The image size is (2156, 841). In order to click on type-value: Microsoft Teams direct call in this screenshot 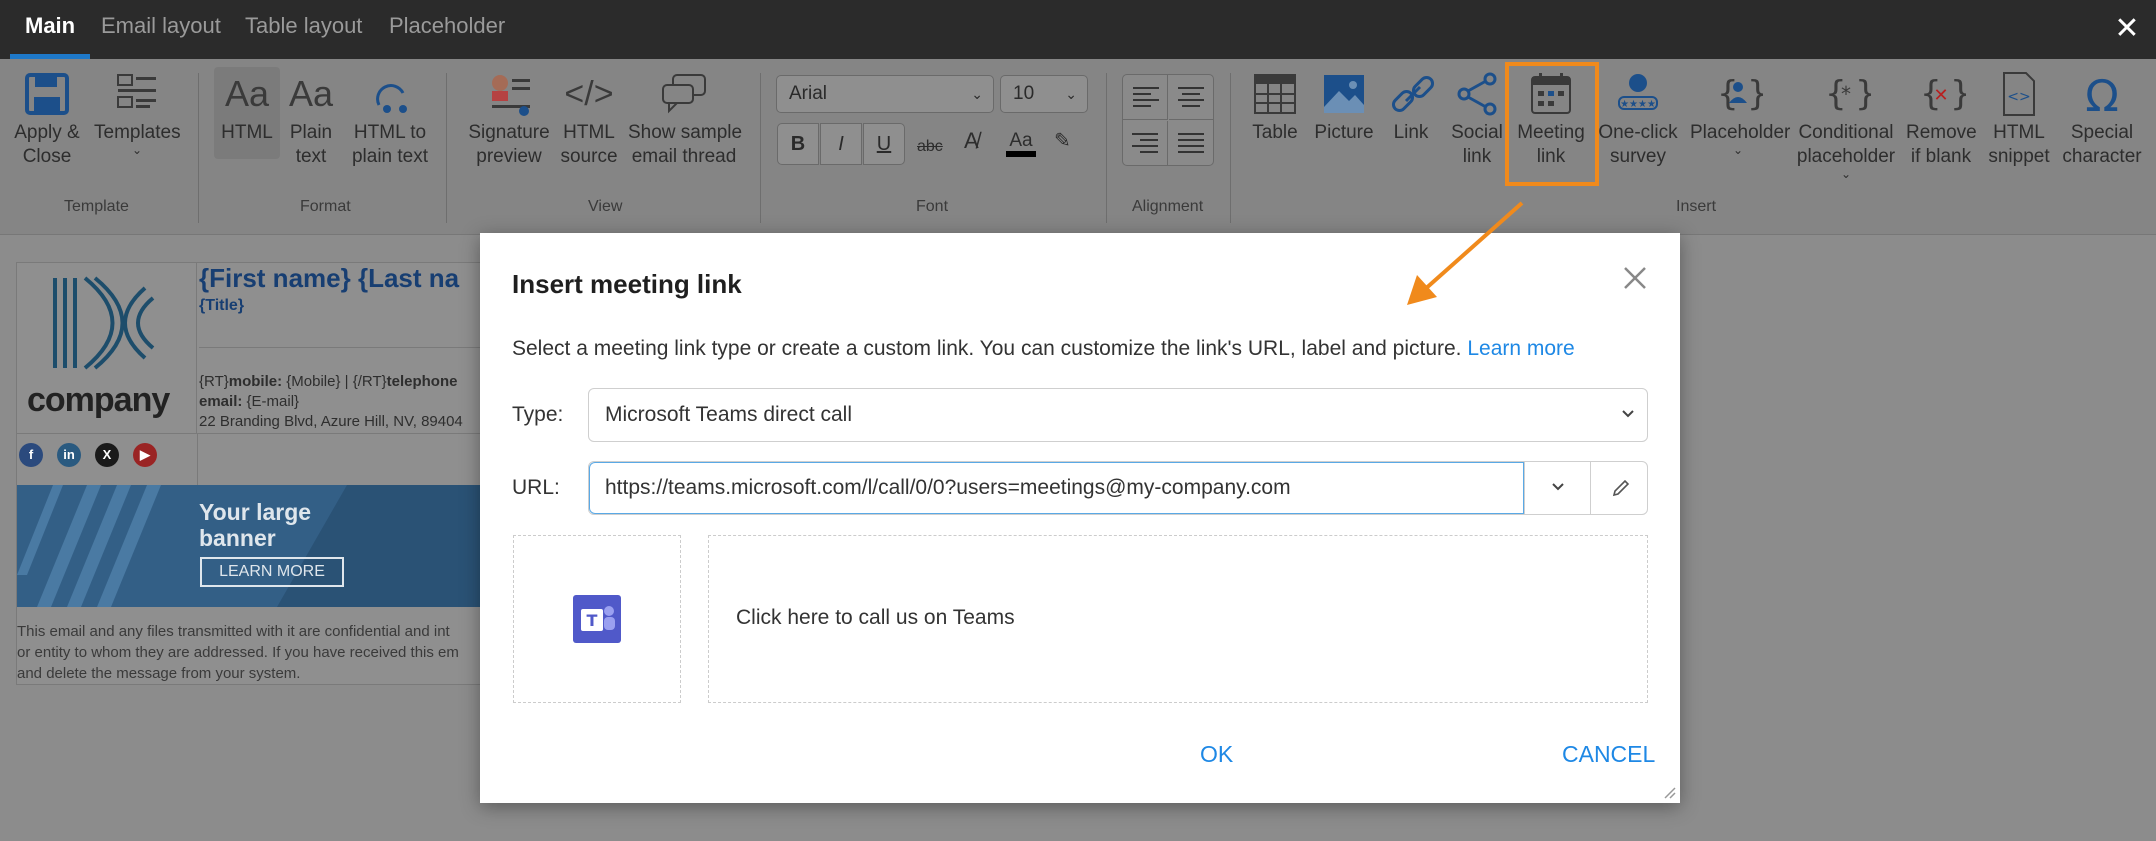, I will do `click(729, 414)`.